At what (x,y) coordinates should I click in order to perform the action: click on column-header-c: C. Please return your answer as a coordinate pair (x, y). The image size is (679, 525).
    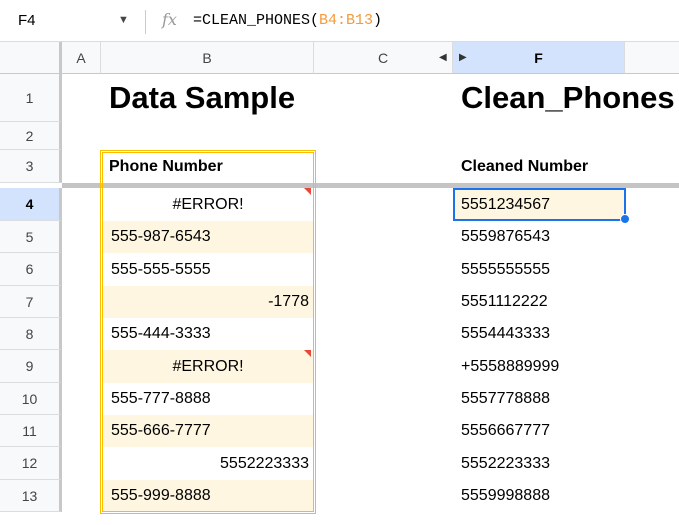
    Looking at the image, I should click on (383, 58).